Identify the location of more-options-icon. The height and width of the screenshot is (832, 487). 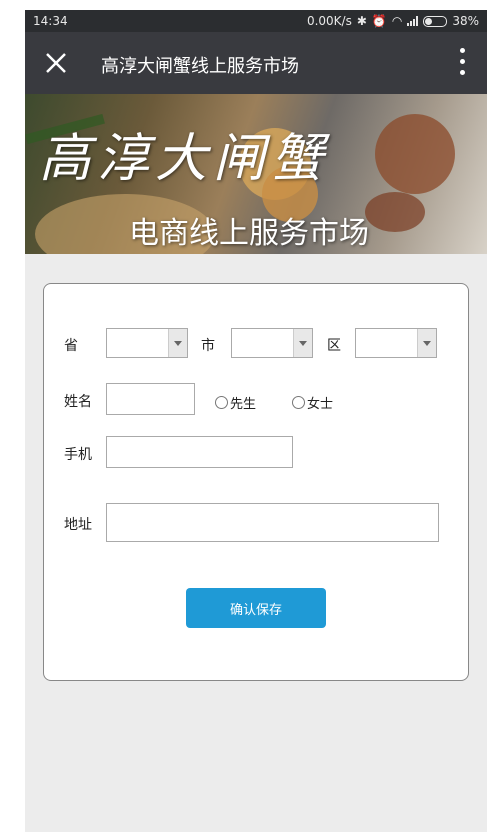
(462, 63).